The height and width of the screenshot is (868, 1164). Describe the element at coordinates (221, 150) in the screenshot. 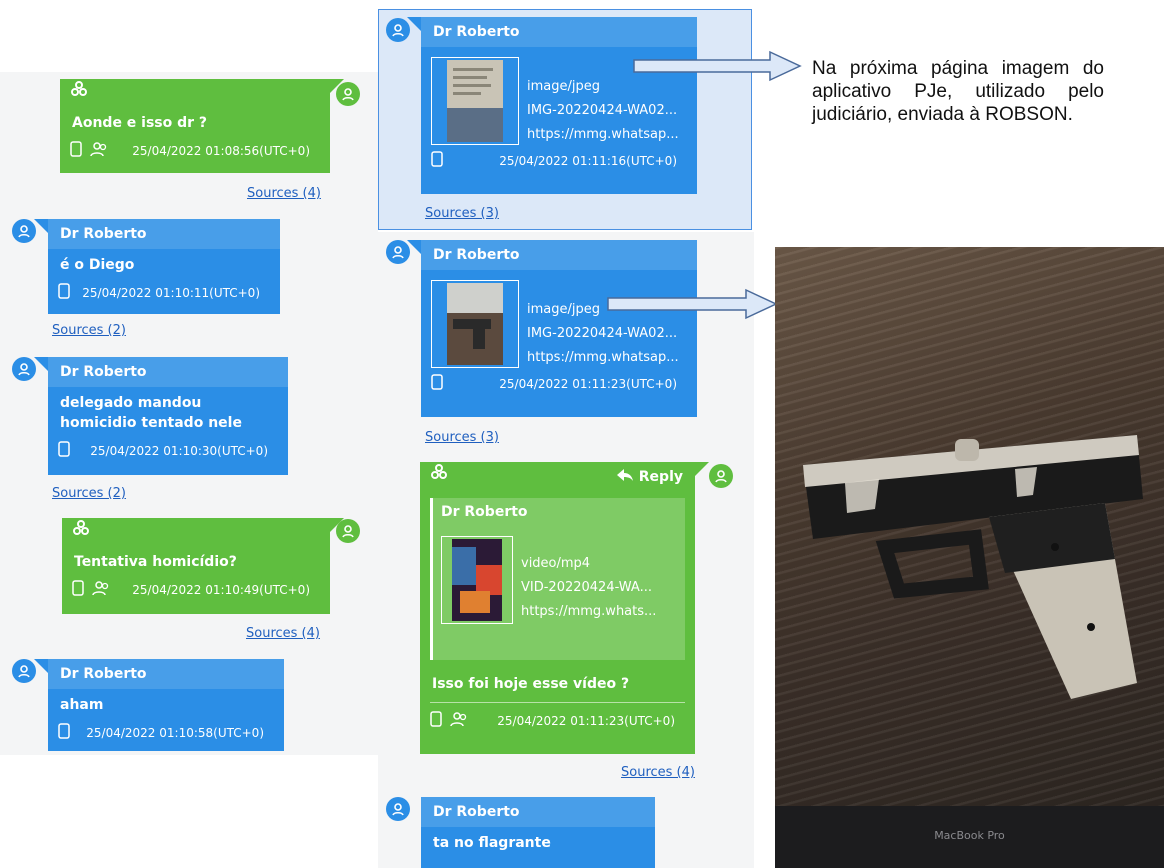

I see `timestamp: 25/04/2022 01:08:56(UTC+0)` at that location.